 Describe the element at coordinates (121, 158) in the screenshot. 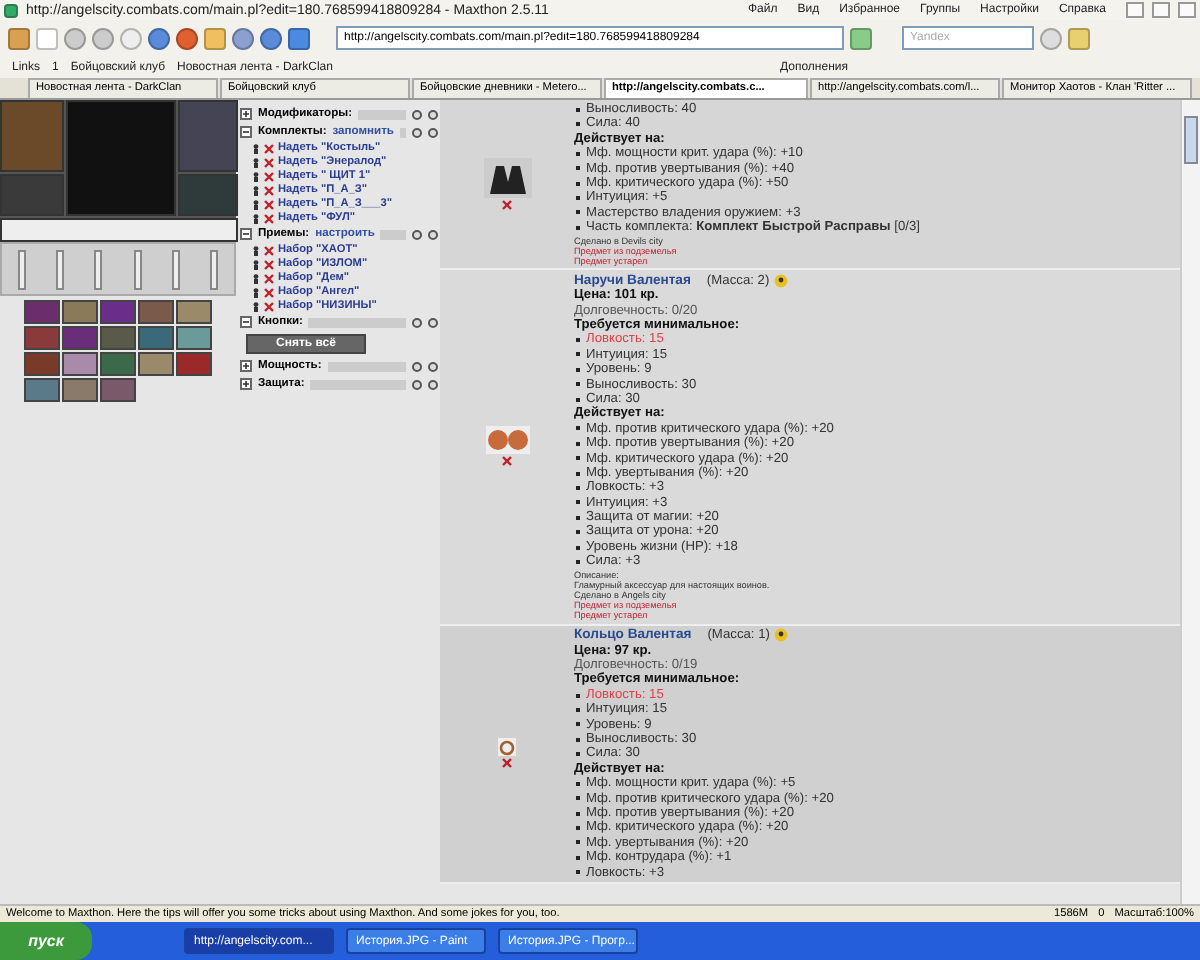

I see `character-picture` at that location.